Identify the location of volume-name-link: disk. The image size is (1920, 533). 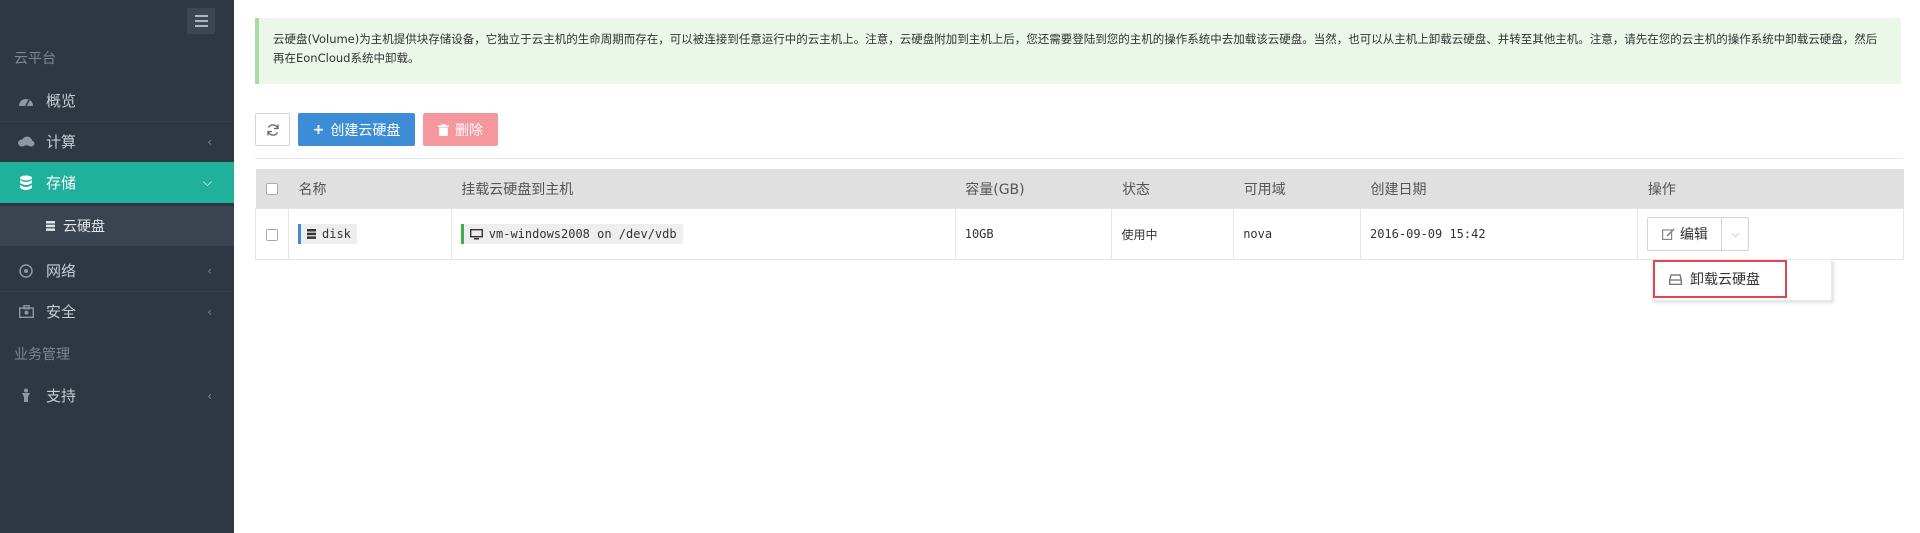
(327, 234).